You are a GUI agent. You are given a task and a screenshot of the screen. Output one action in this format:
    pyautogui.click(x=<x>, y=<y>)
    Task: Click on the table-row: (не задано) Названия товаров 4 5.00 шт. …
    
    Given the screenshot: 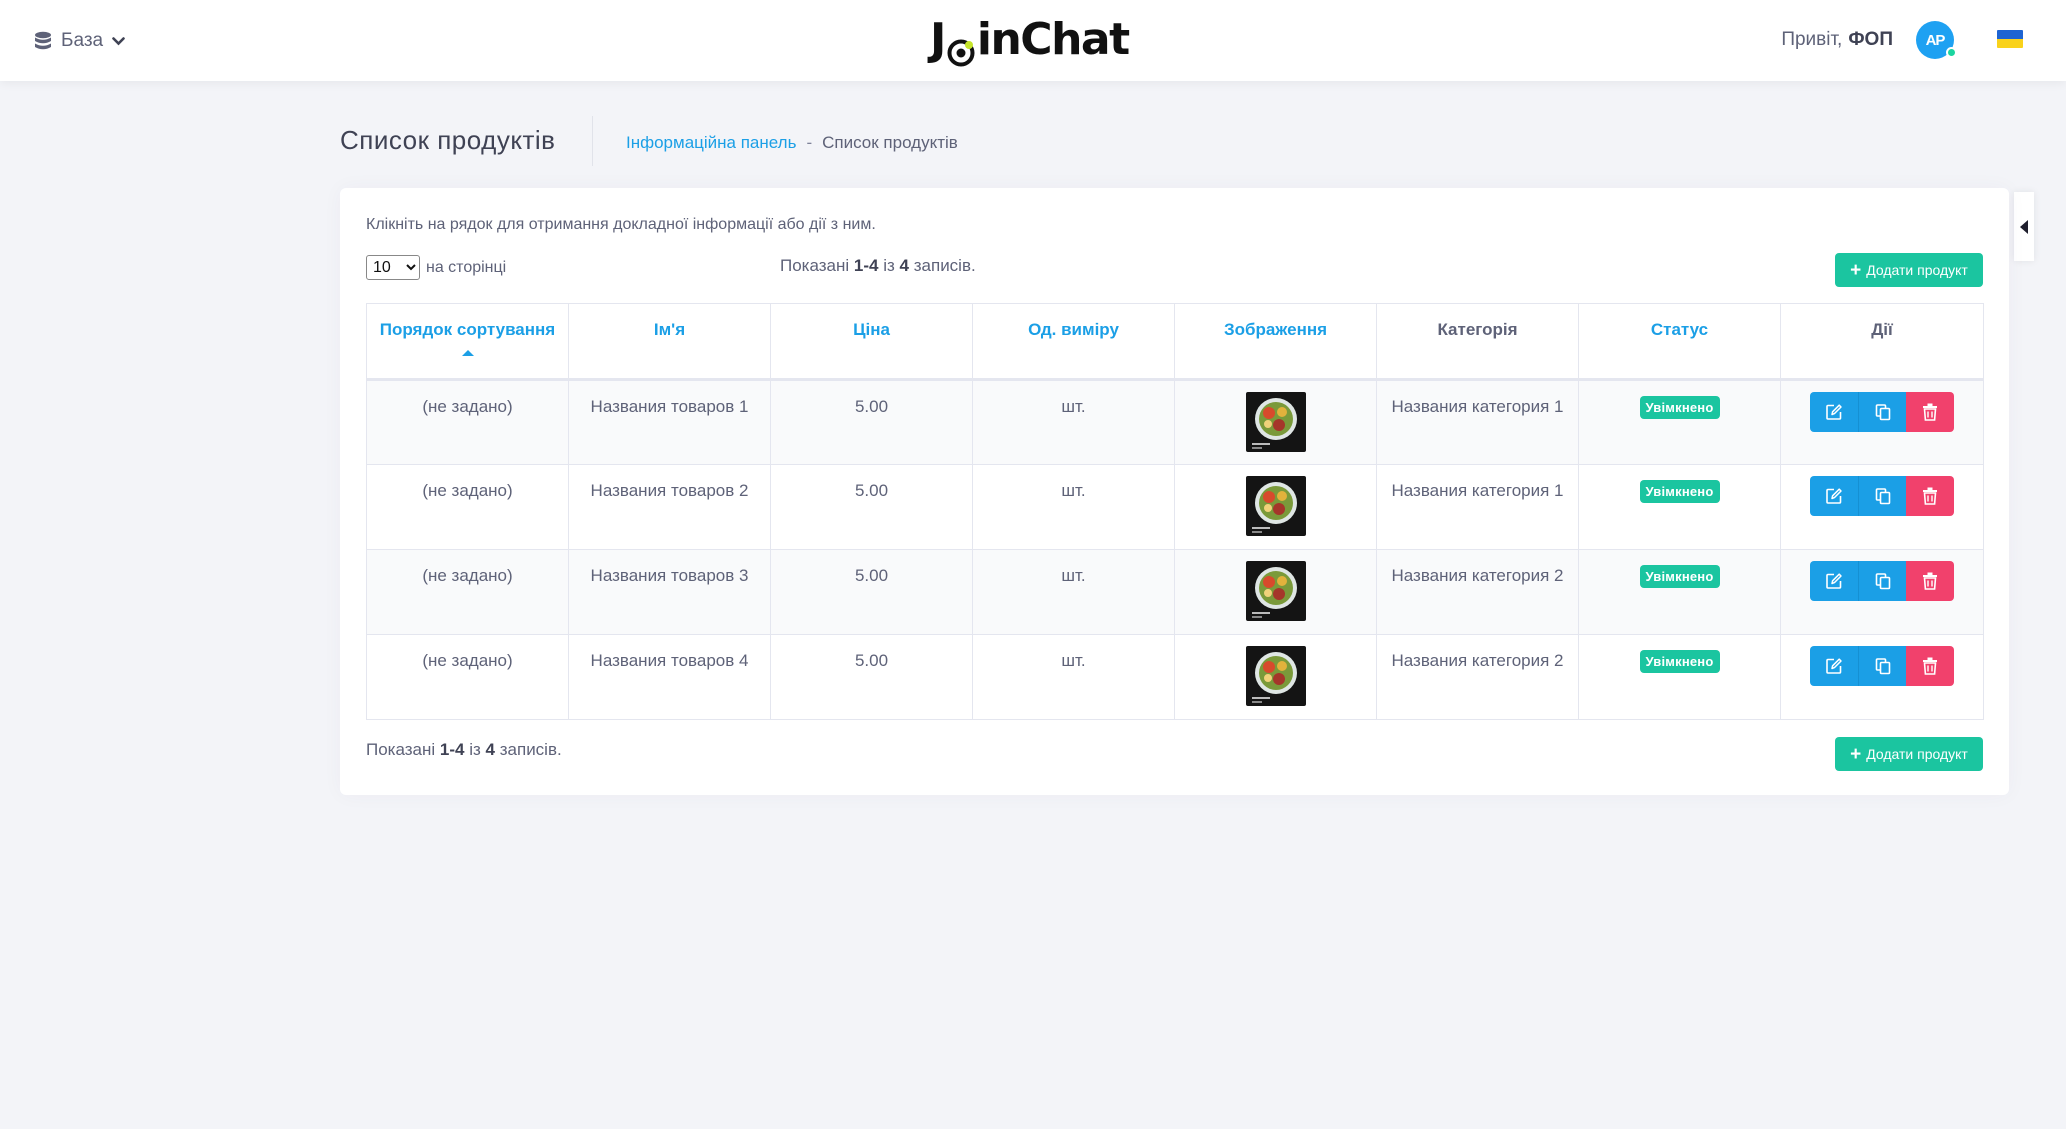 What is the action you would take?
    pyautogui.click(x=1175, y=677)
    